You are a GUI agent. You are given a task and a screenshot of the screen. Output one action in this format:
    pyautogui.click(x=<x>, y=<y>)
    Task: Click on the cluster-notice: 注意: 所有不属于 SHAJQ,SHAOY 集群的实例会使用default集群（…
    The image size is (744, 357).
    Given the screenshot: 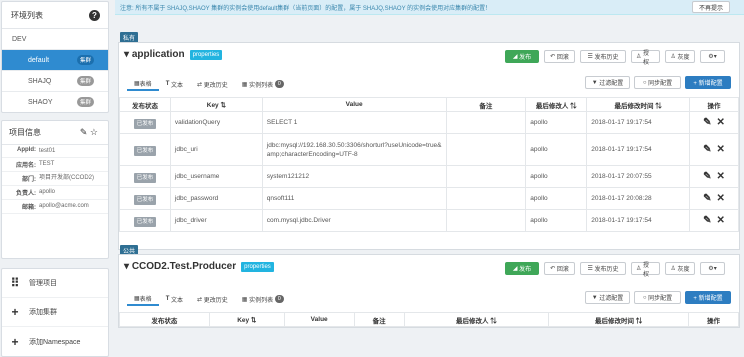 What is the action you would take?
    pyautogui.click(x=429, y=7)
    